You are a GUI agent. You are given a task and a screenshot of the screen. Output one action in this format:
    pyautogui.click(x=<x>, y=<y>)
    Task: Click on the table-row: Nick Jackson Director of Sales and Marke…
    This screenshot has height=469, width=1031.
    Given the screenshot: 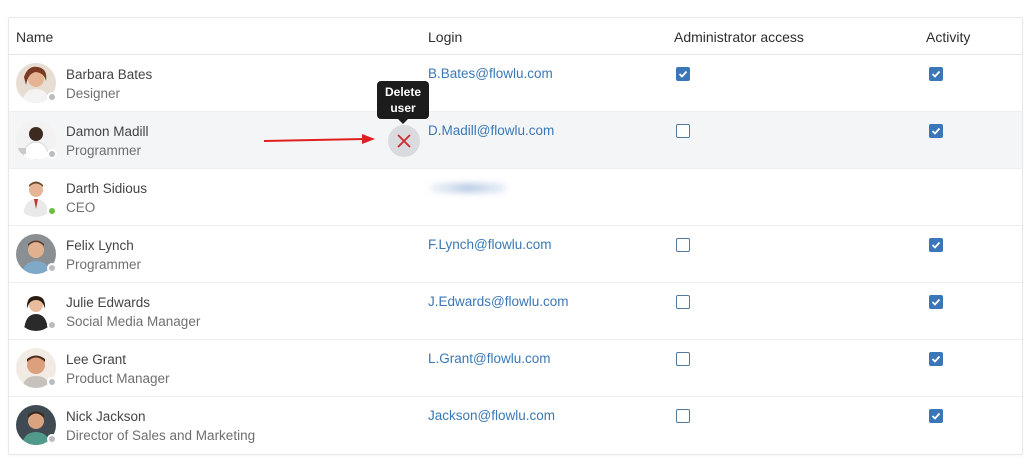 What is the action you would take?
    pyautogui.click(x=515, y=425)
    